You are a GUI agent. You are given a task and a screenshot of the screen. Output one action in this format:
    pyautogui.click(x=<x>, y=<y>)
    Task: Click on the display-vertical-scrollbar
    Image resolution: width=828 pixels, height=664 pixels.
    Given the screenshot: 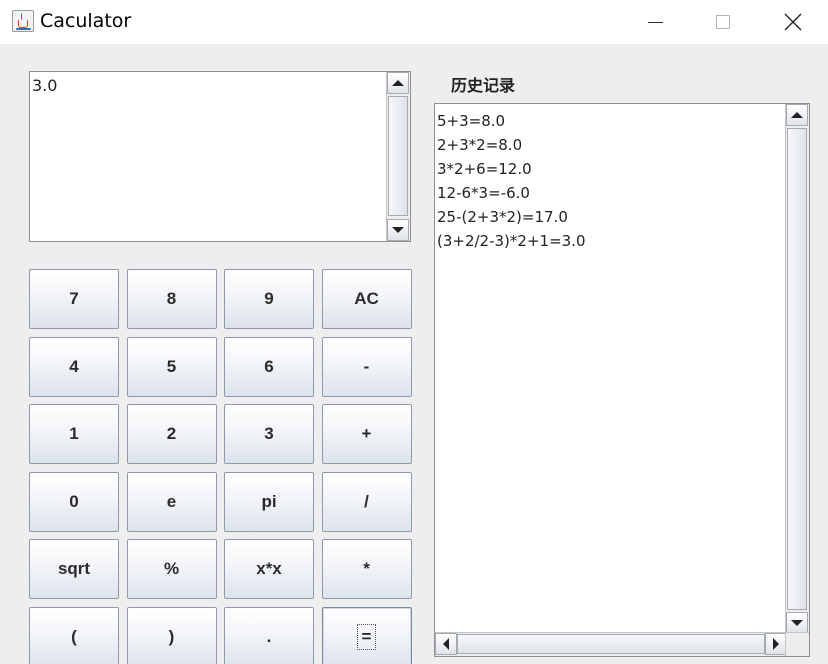 What is the action you would take?
    pyautogui.click(x=398, y=156)
    